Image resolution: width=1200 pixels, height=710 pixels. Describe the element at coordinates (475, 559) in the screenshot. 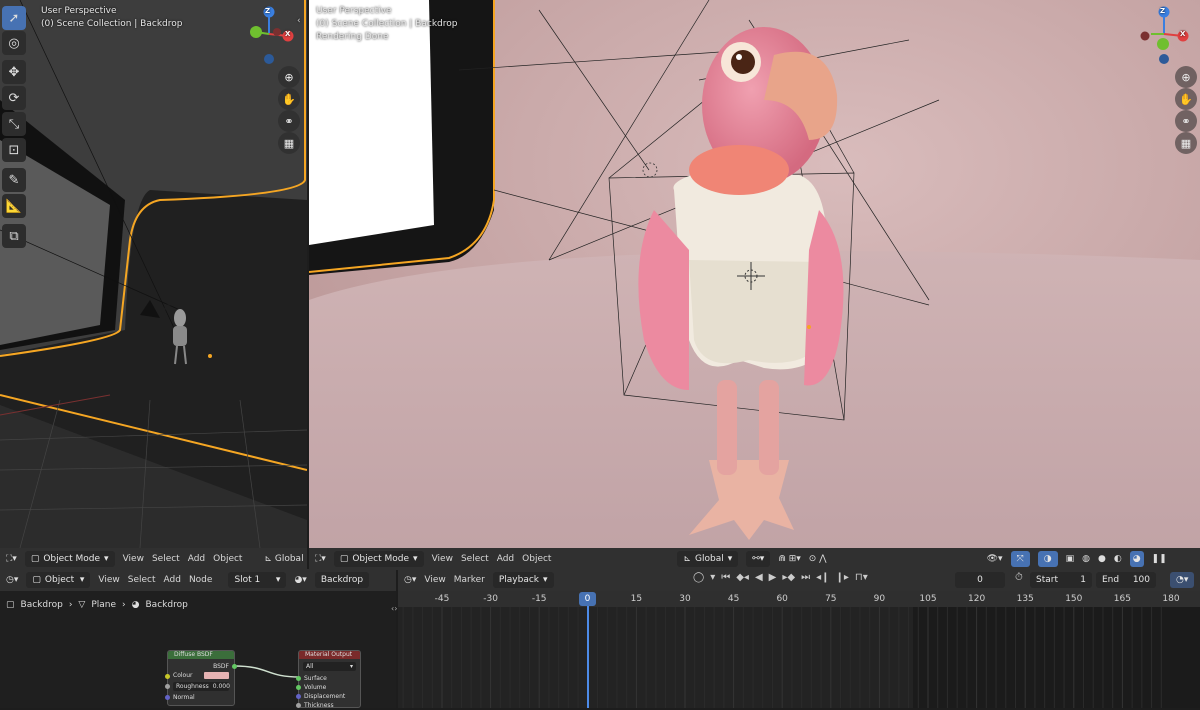

I see `right-menu-select: Select` at that location.